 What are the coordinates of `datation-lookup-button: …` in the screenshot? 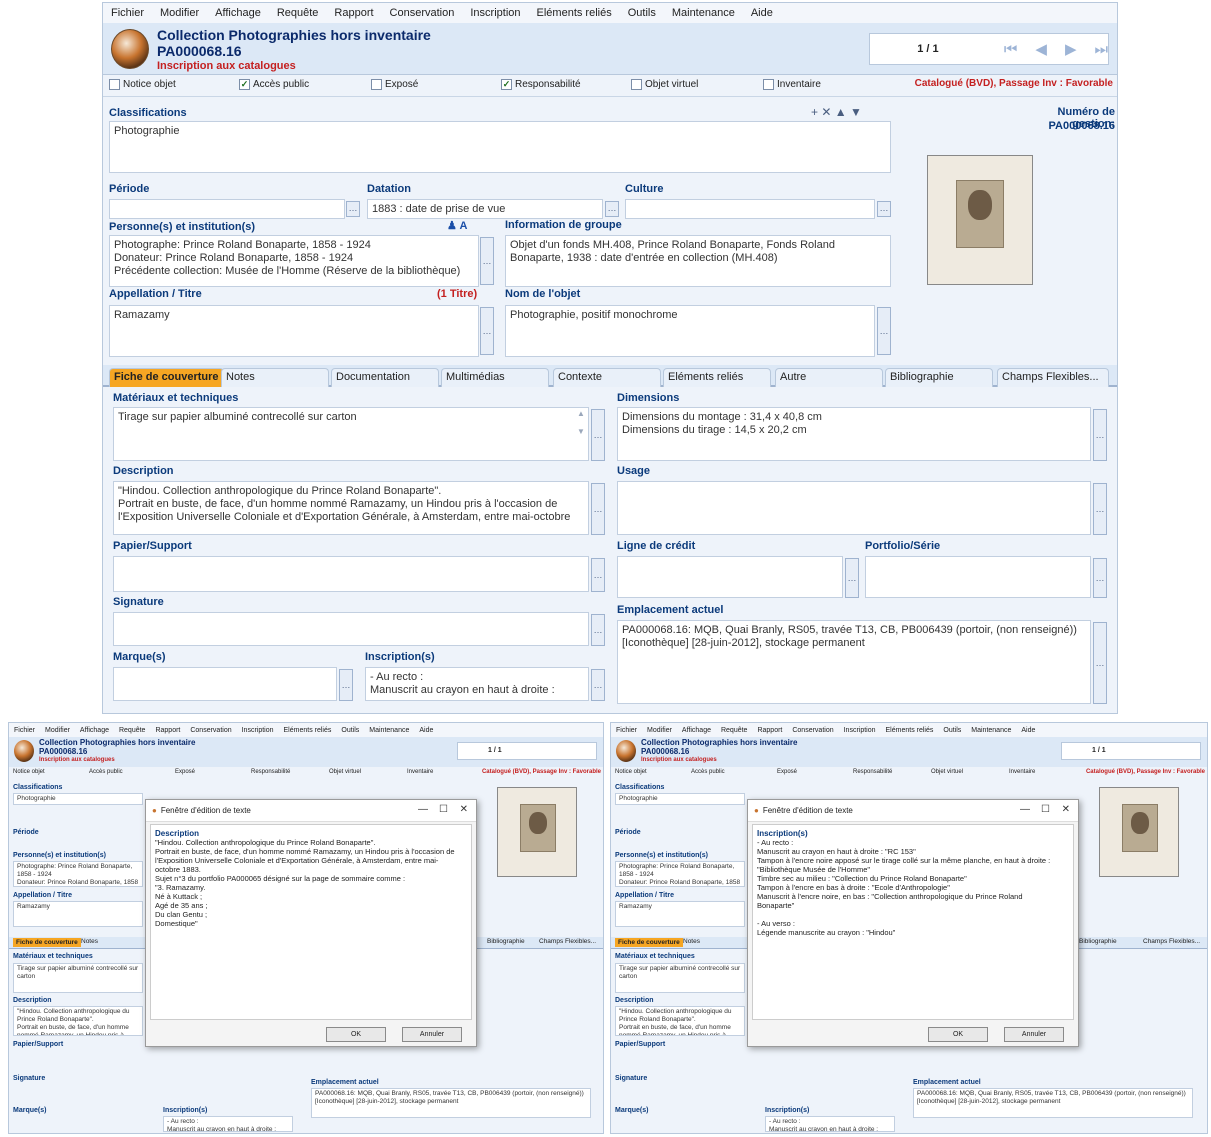 It's located at (612, 209).